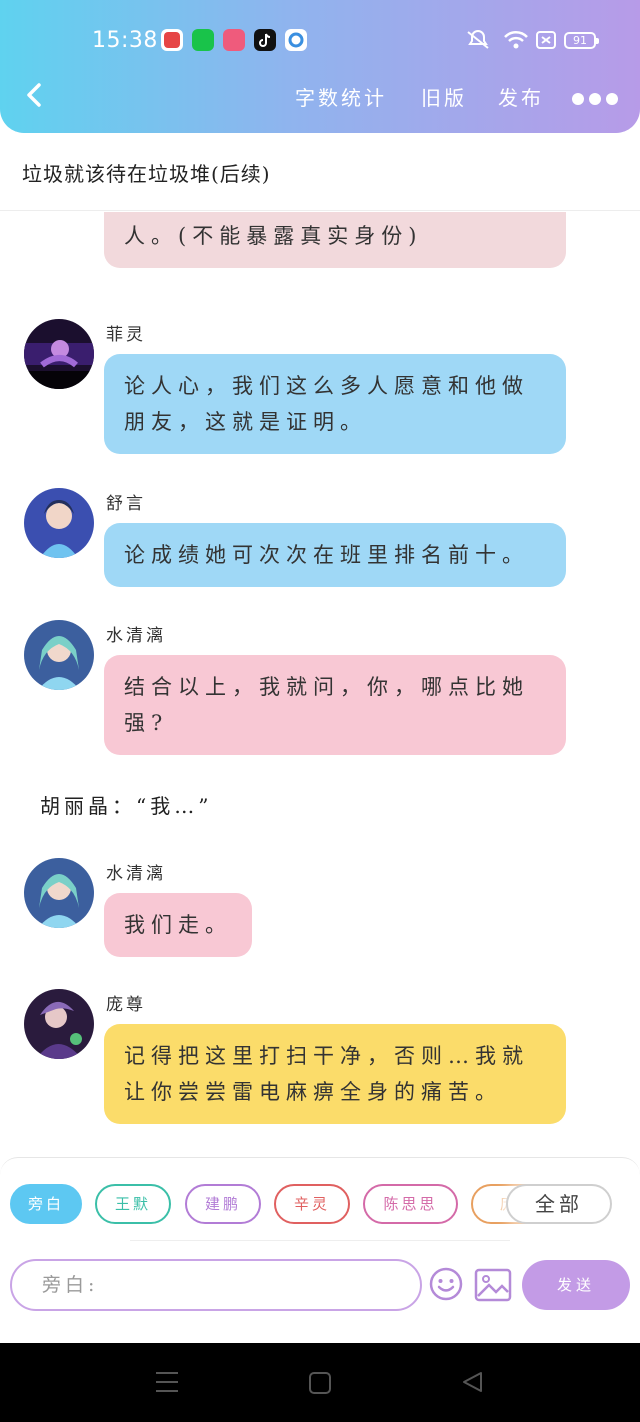 The width and height of the screenshot is (640, 1422). I want to click on speaker-name: 舒言, so click(126, 504).